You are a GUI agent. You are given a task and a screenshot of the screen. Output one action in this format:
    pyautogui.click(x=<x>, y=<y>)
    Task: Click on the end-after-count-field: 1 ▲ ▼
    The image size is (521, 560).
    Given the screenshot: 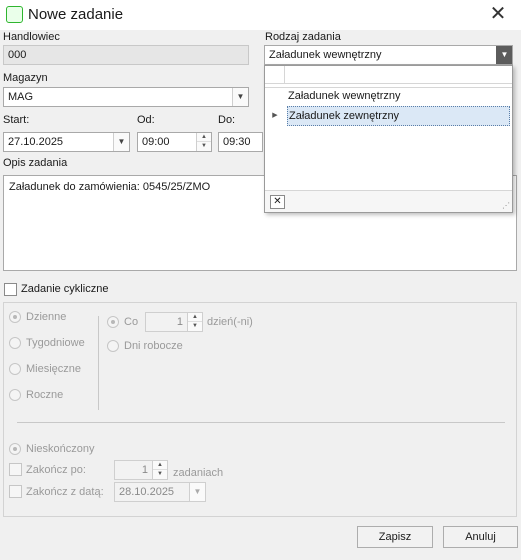 What is the action you would take?
    pyautogui.click(x=141, y=470)
    